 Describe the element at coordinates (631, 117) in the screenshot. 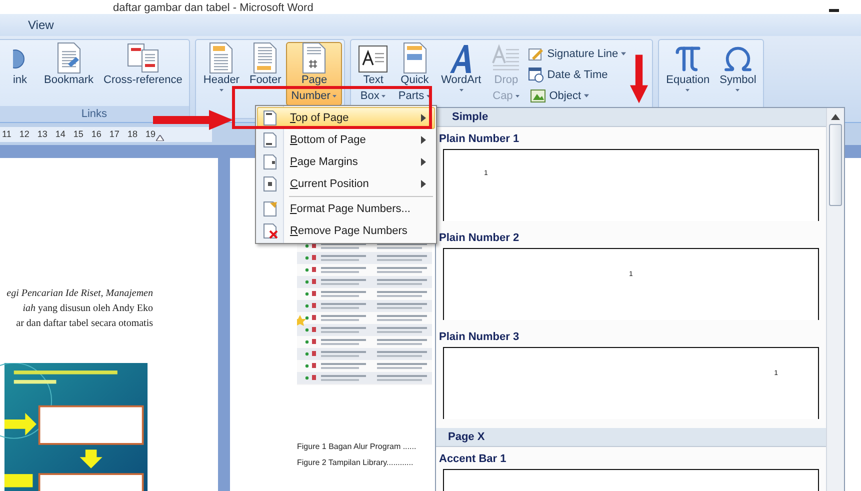

I see `gallery-section-header: Simple` at that location.